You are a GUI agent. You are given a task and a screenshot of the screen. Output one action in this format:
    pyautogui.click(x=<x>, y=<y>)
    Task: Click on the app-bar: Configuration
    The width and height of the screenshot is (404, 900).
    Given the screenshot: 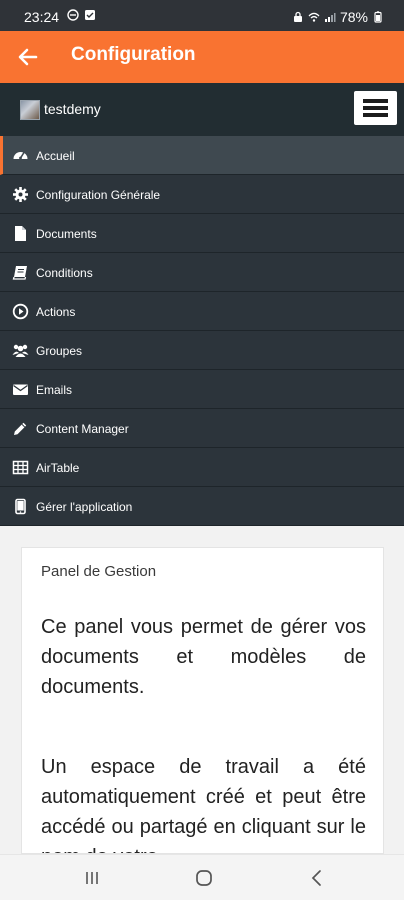 What is the action you would take?
    pyautogui.click(x=202, y=57)
    